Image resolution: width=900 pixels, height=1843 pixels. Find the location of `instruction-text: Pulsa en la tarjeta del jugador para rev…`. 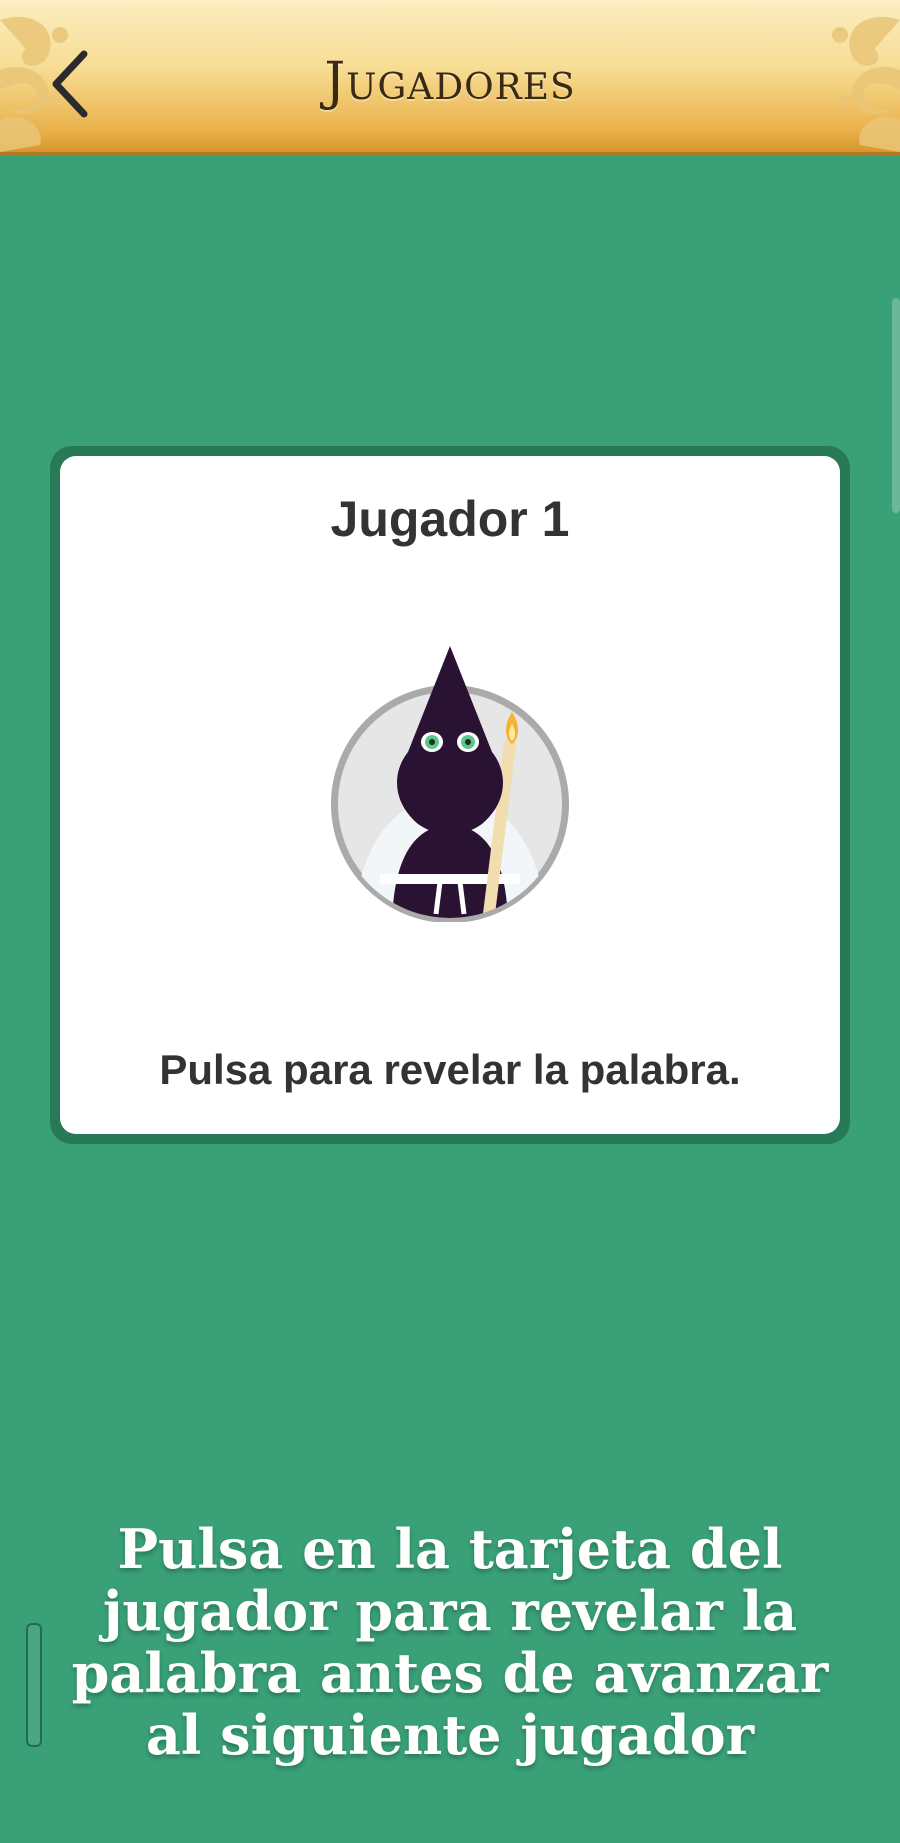

instruction-text: Pulsa en la tarjeta del jugador para rev… is located at coordinates (450, 1642).